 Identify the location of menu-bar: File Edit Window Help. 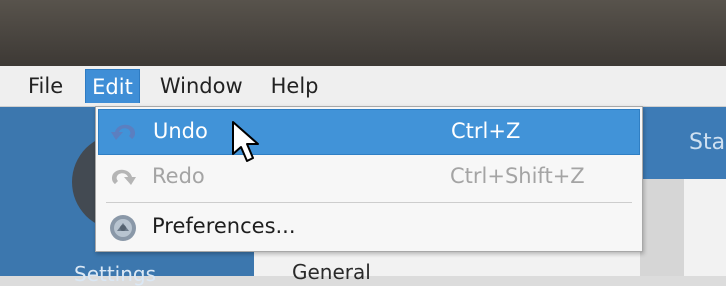
(363, 86).